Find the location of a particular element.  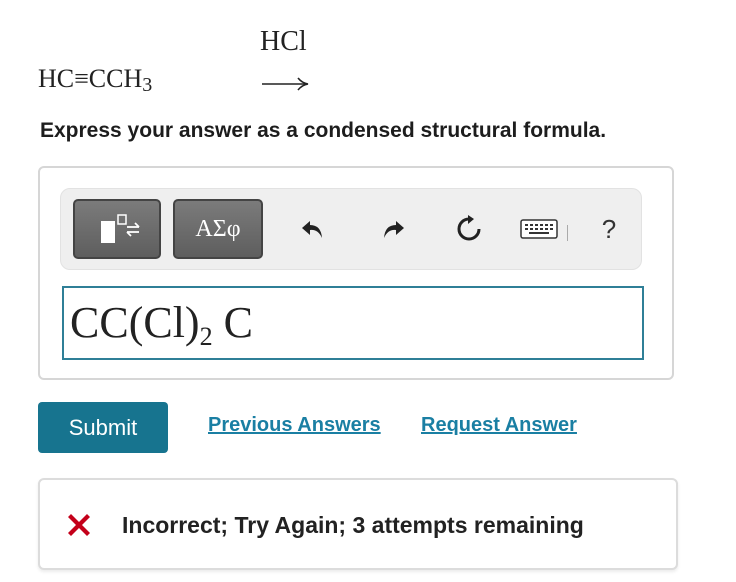

answer-subscript: 2 is located at coordinates (206, 336).